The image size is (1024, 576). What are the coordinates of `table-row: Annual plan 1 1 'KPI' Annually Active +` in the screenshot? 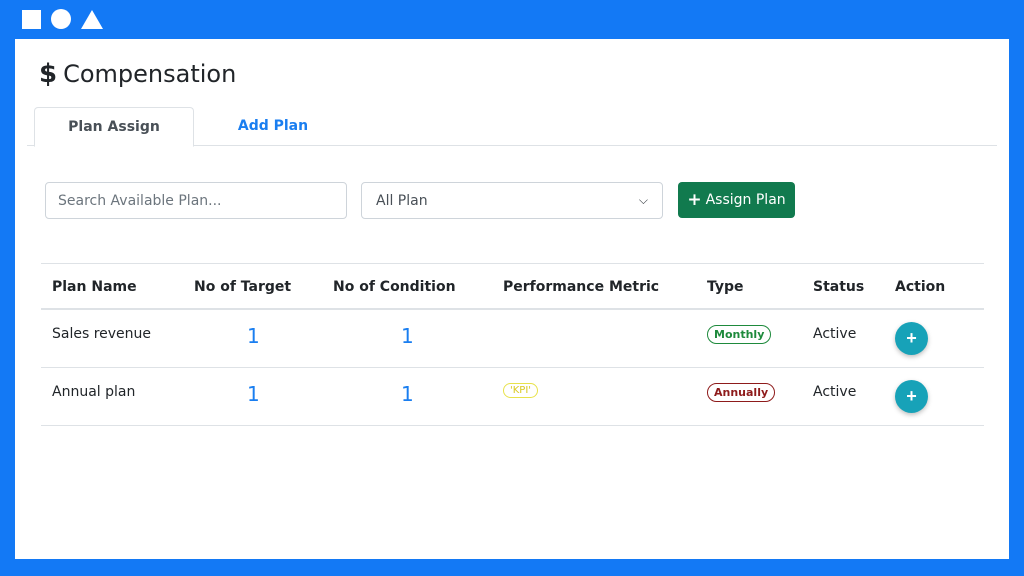 It's located at (512, 397).